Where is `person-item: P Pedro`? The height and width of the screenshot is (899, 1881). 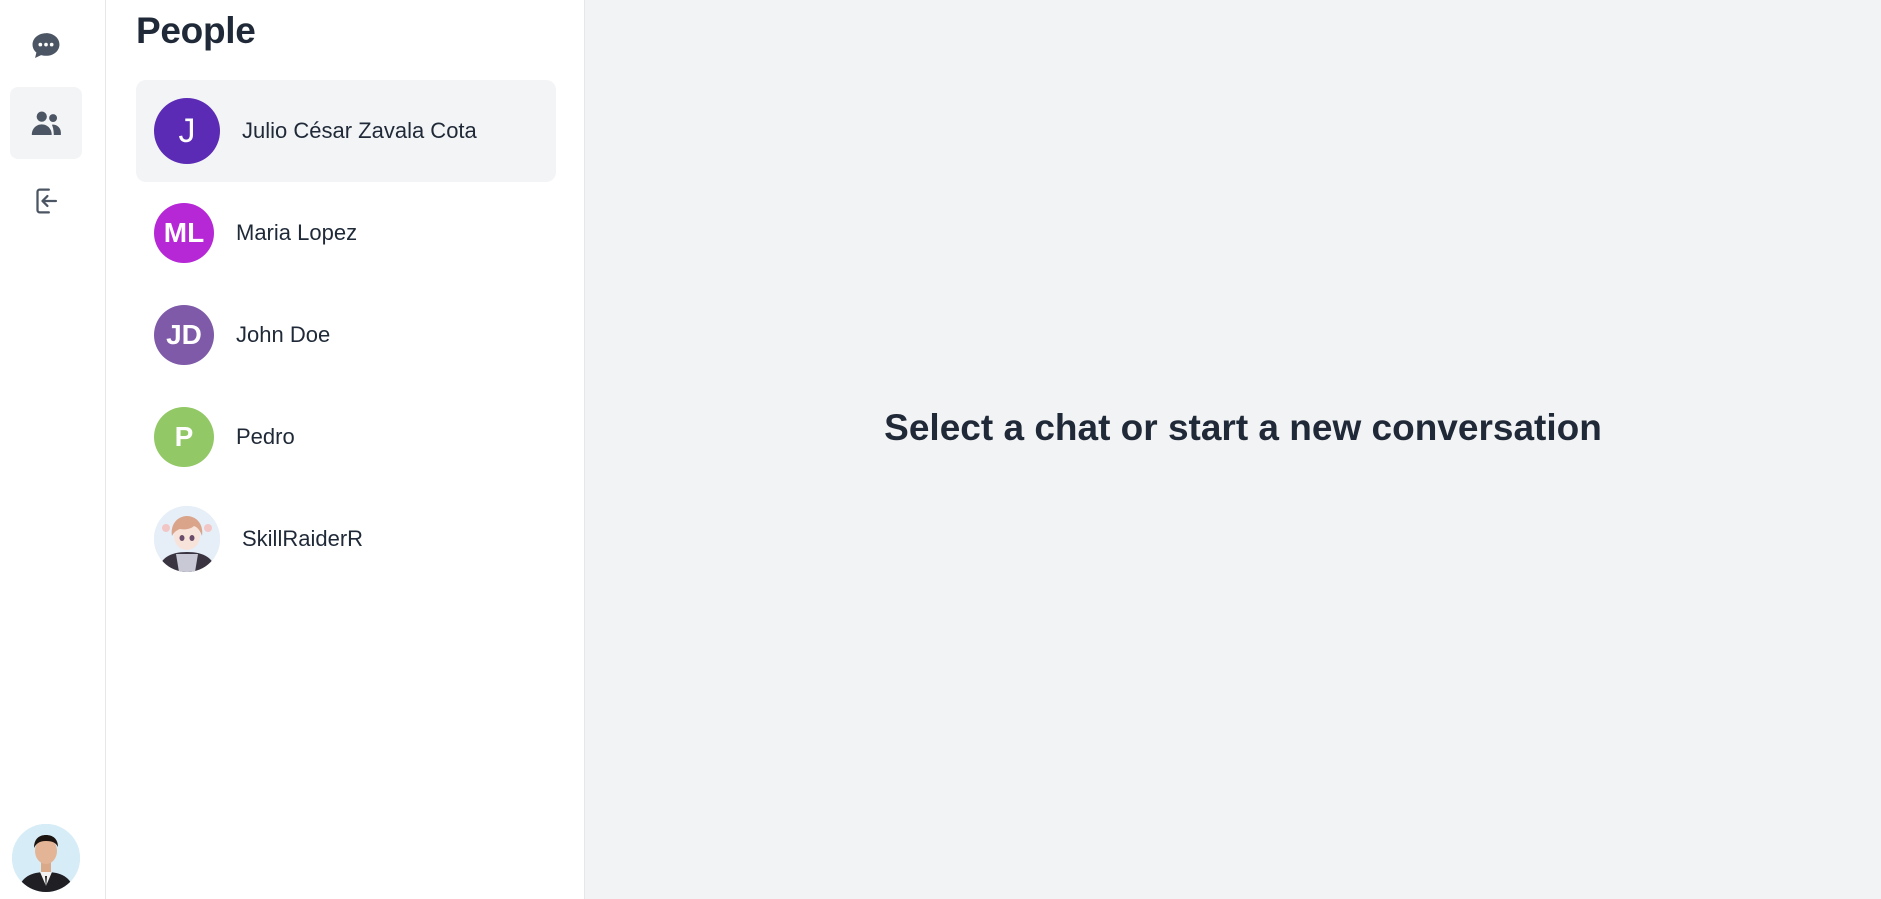
person-item: P Pedro is located at coordinates (346, 437).